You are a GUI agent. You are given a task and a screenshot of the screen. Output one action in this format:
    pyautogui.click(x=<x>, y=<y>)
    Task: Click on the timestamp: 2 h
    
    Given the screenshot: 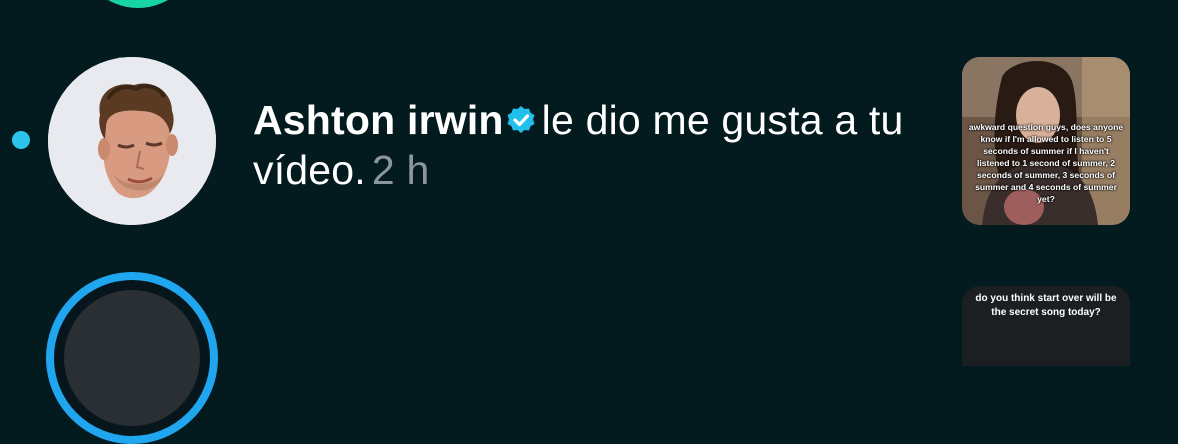 What is the action you would take?
    pyautogui.click(x=400, y=170)
    